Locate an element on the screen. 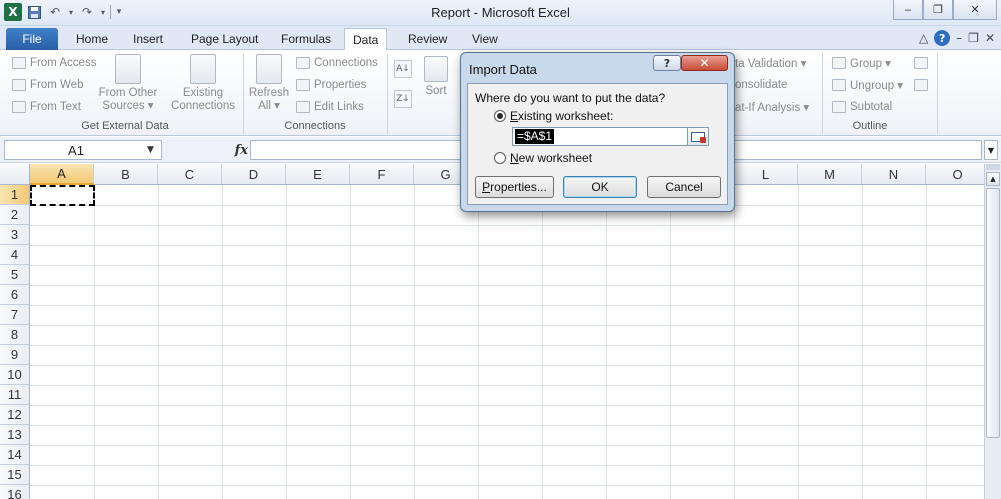 The height and width of the screenshot is (499, 1001). row-header-7: 7 is located at coordinates (15, 315).